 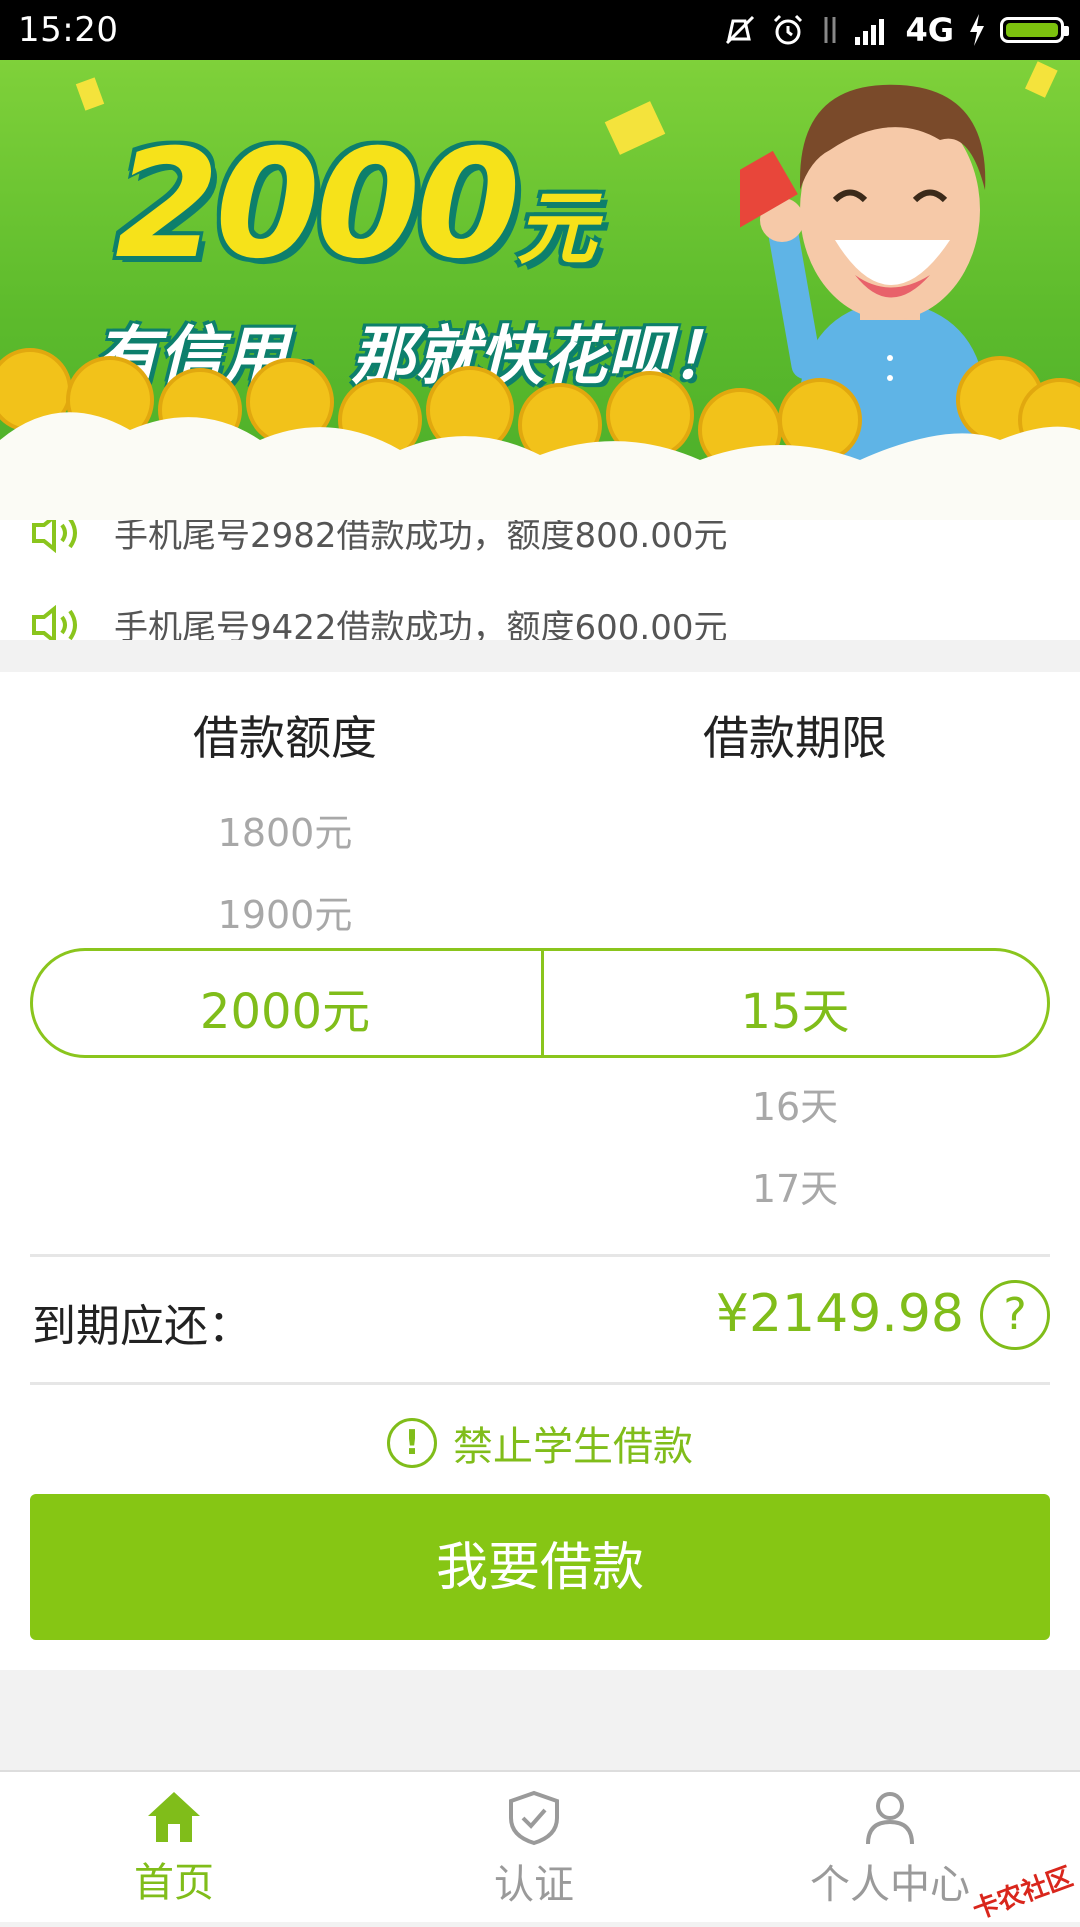 What do you see at coordinates (839, 1314) in the screenshot?
I see `due-amount: ¥2149.98` at bounding box center [839, 1314].